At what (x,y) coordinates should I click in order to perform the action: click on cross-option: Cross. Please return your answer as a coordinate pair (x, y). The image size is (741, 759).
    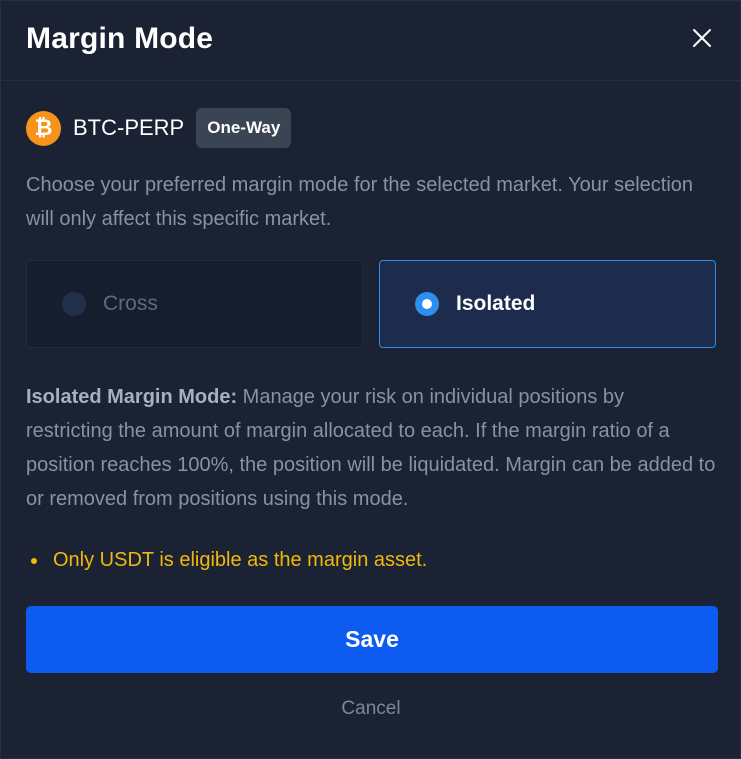
    Looking at the image, I should click on (194, 304).